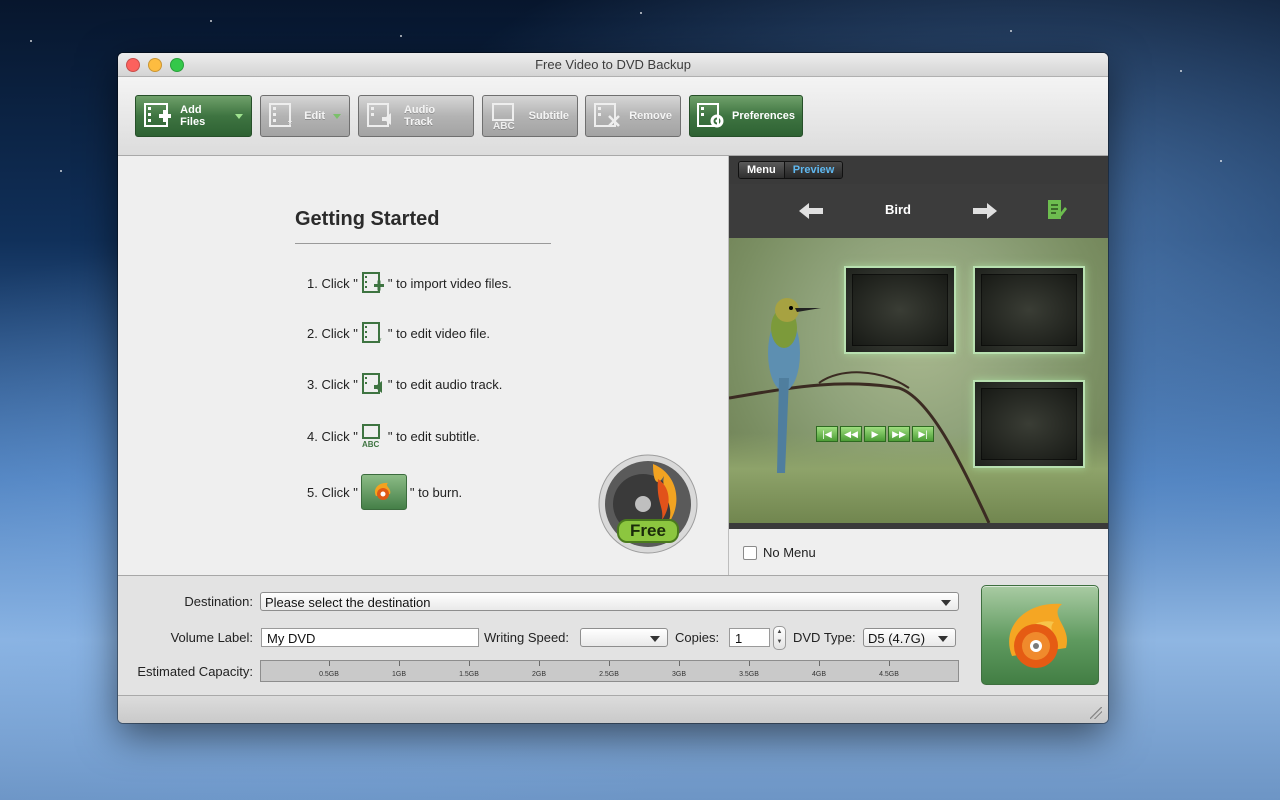 This screenshot has height=800, width=1280. Describe the element at coordinates (314, 116) in the screenshot. I see `edit-label: Edit` at that location.